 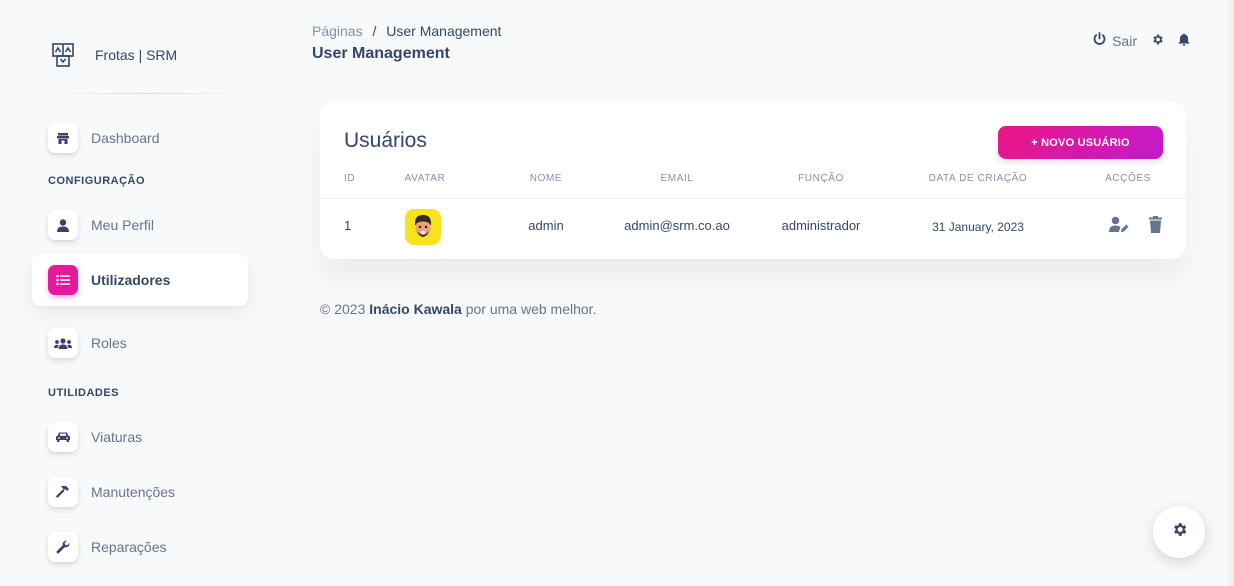 What do you see at coordinates (63, 280) in the screenshot?
I see `list-icon` at bounding box center [63, 280].